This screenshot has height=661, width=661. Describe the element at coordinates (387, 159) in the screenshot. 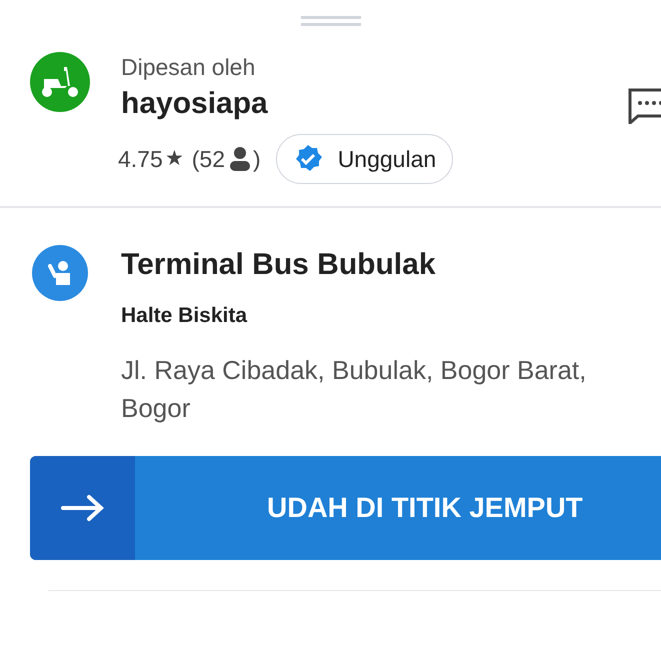

I see `badge-label: Unggulan` at that location.